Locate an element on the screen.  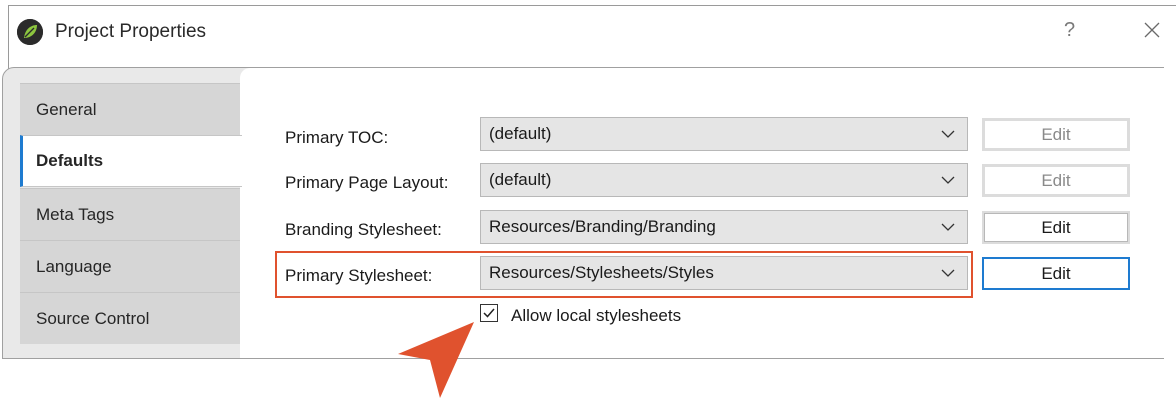
primary-stylesheet-label: Primary Stylesheet: is located at coordinates (359, 275).